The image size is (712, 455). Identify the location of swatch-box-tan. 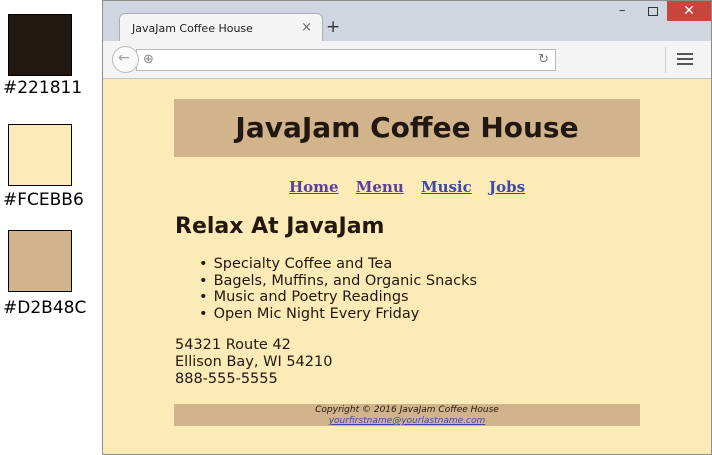
(40, 261).